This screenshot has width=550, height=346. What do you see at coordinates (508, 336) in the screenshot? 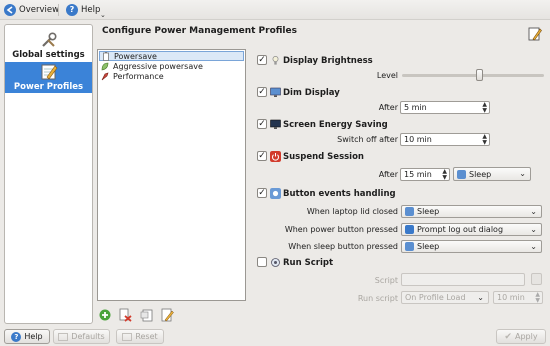
I see `checkmark-icon: ✔` at bounding box center [508, 336].